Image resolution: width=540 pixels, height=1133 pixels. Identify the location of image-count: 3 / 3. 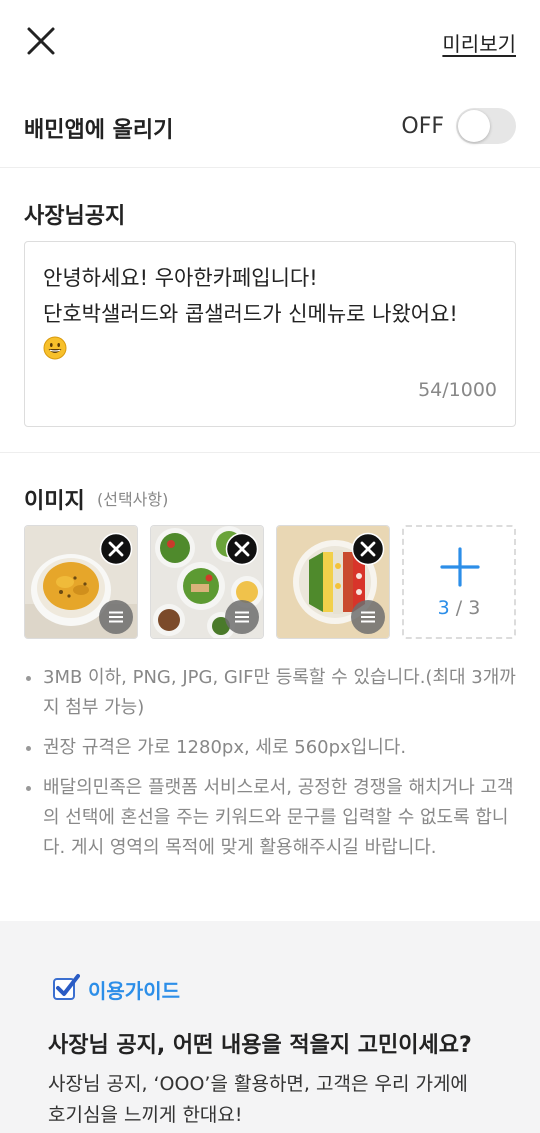
(459, 608).